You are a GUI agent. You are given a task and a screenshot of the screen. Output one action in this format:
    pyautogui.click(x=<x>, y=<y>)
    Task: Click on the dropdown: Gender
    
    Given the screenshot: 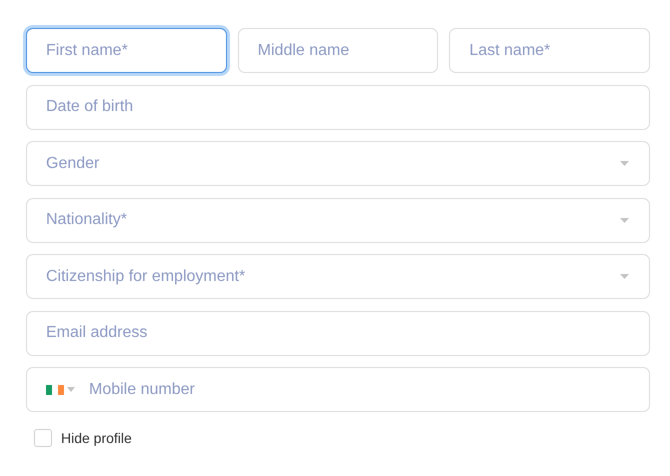 What is the action you would take?
    pyautogui.click(x=338, y=163)
    